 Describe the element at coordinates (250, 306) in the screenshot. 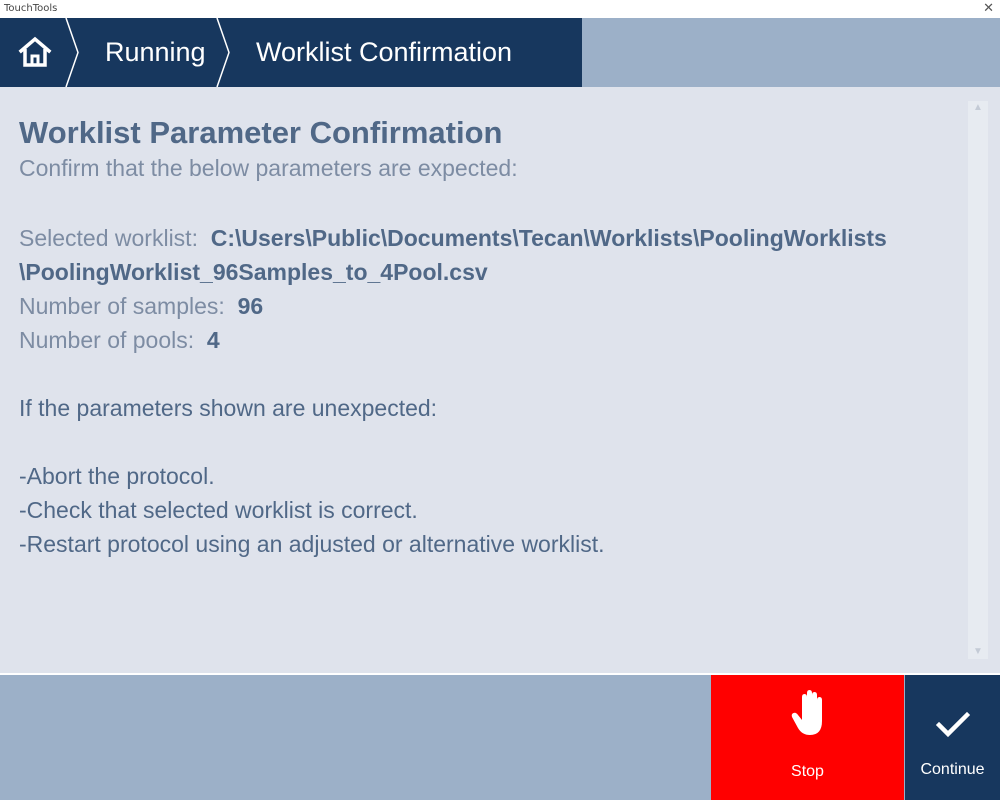

I see `samples-value: 96` at that location.